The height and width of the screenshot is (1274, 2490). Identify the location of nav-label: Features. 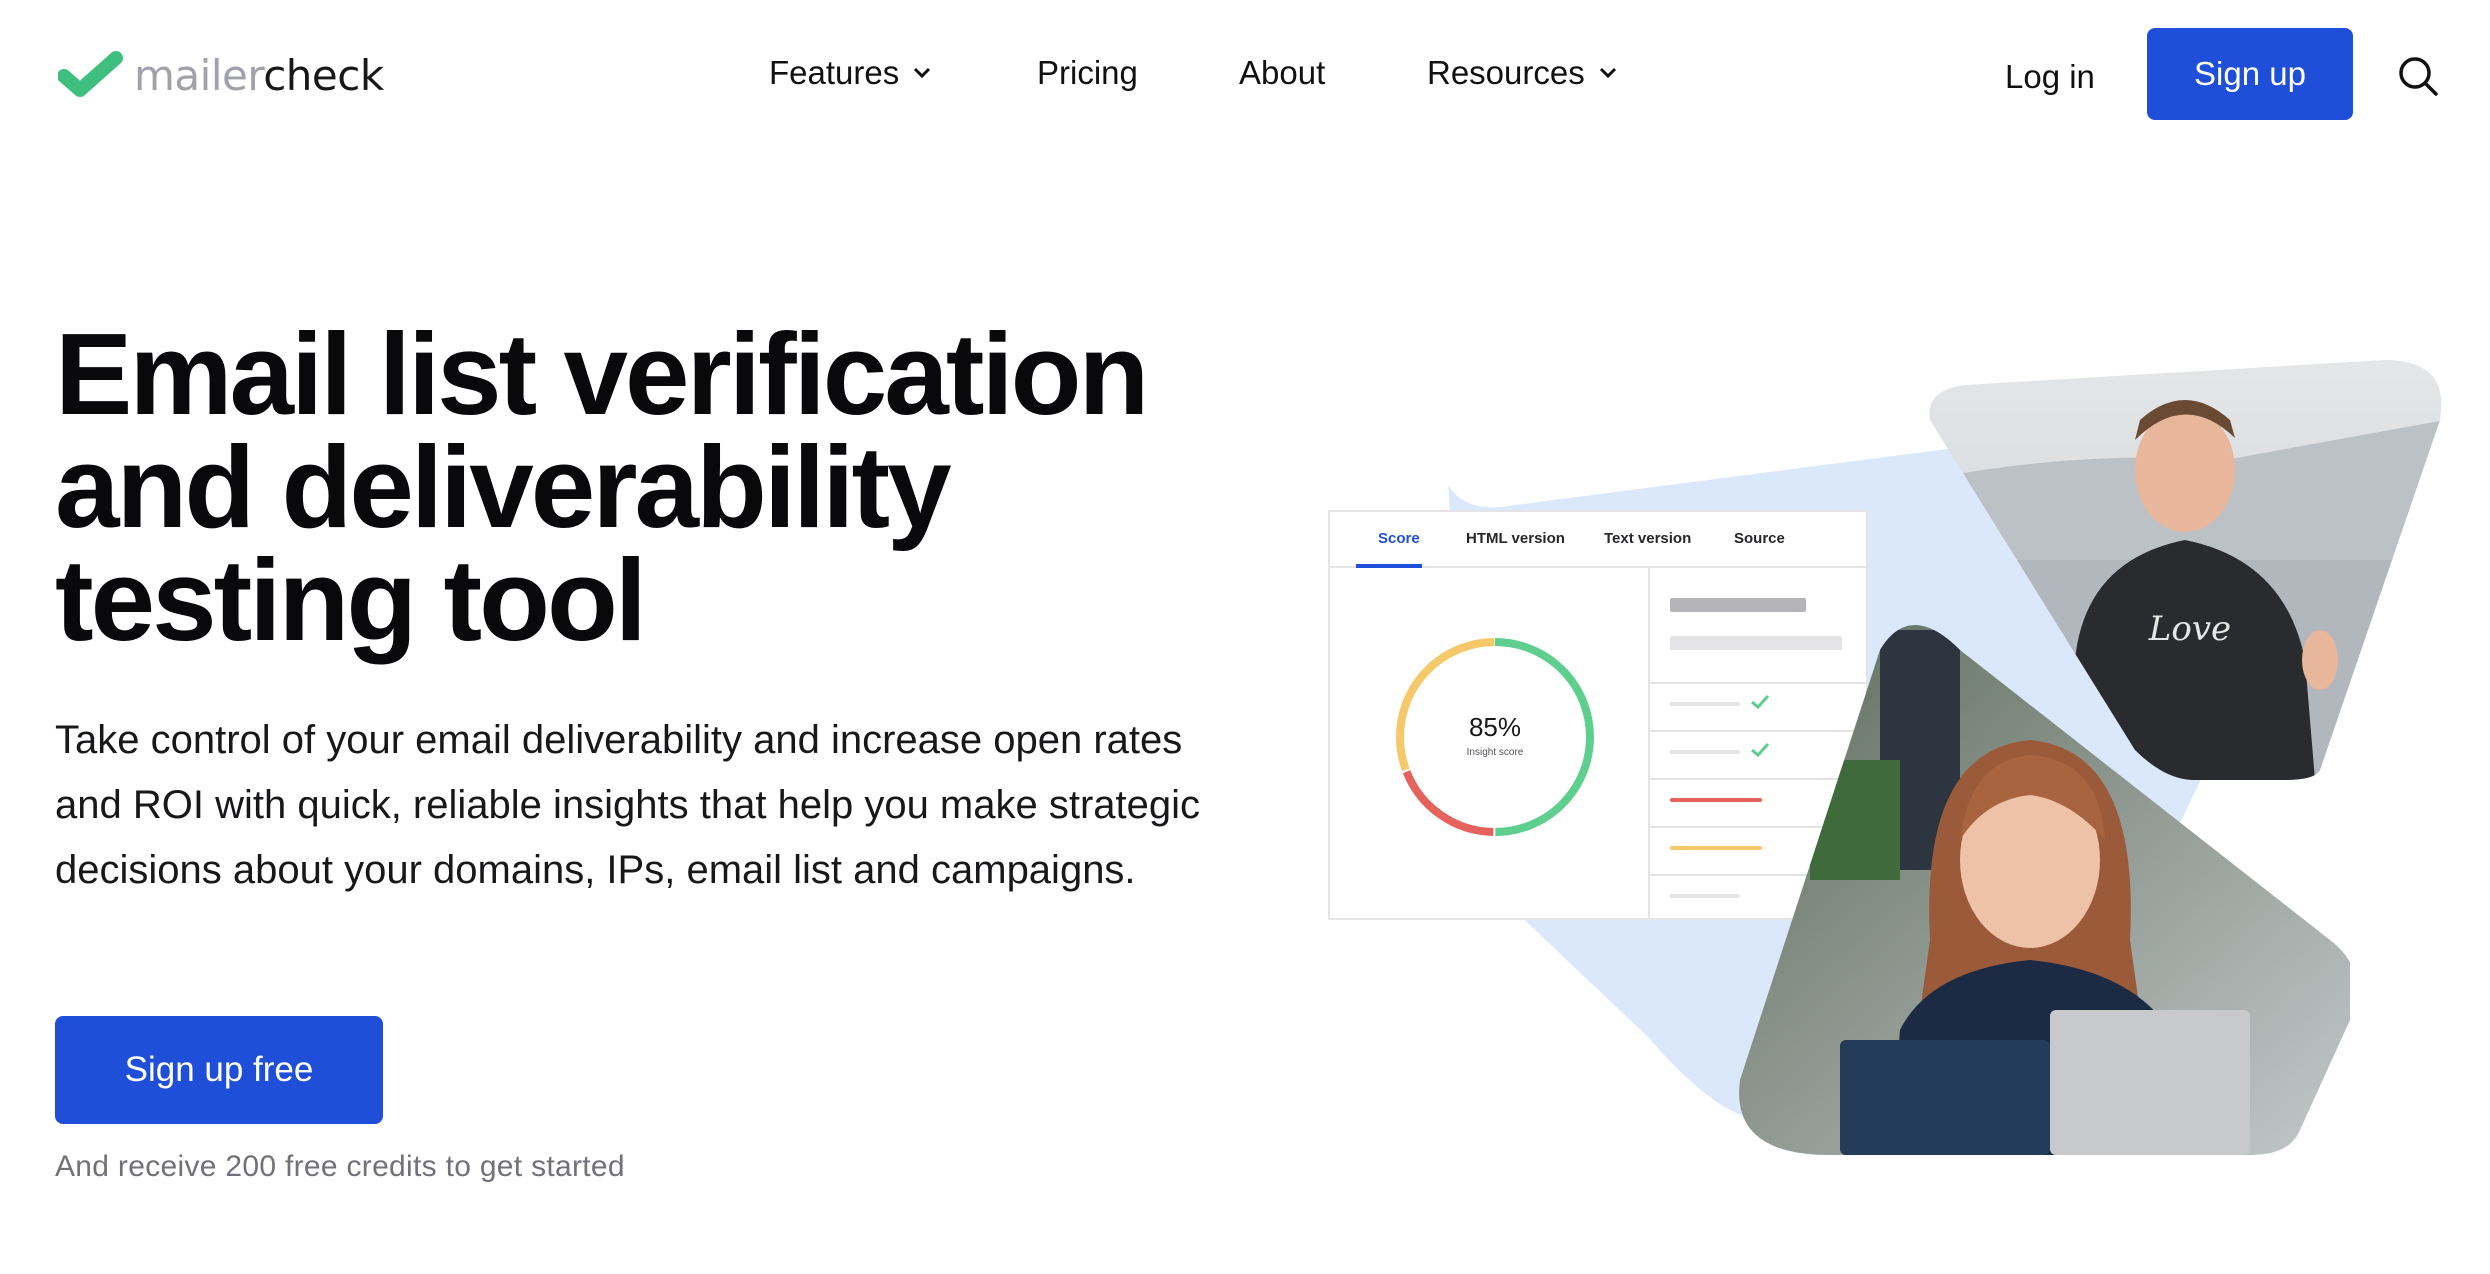
(834, 72).